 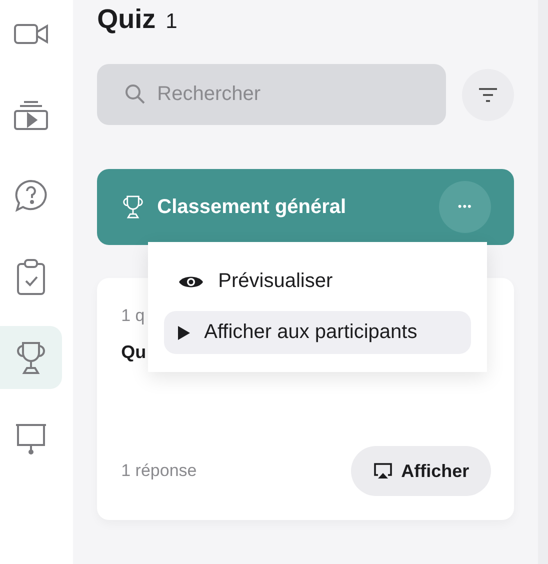 What do you see at coordinates (31, 34) in the screenshot?
I see `video-camera-icon` at bounding box center [31, 34].